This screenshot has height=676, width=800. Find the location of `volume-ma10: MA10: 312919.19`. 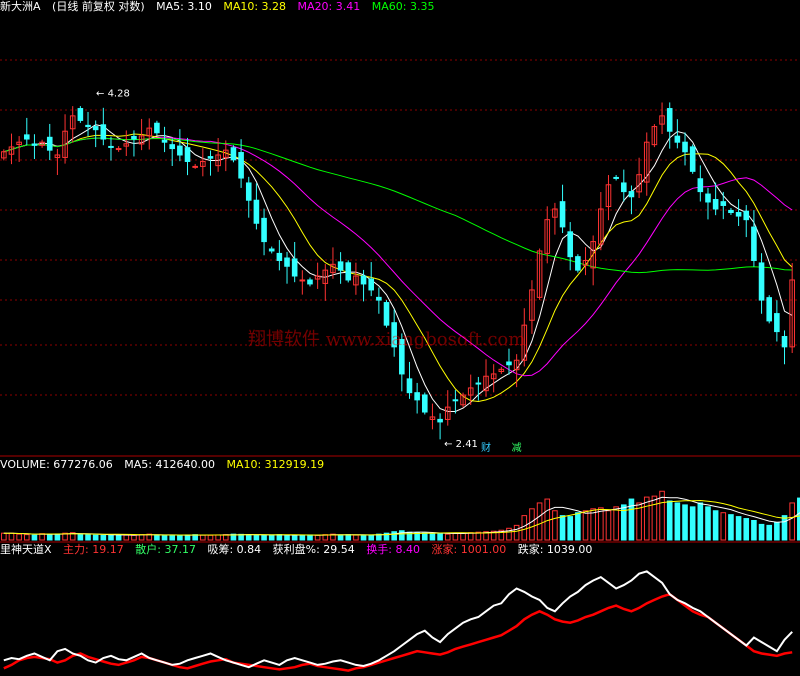

volume-ma10: MA10: 312919.19 is located at coordinates (275, 464).